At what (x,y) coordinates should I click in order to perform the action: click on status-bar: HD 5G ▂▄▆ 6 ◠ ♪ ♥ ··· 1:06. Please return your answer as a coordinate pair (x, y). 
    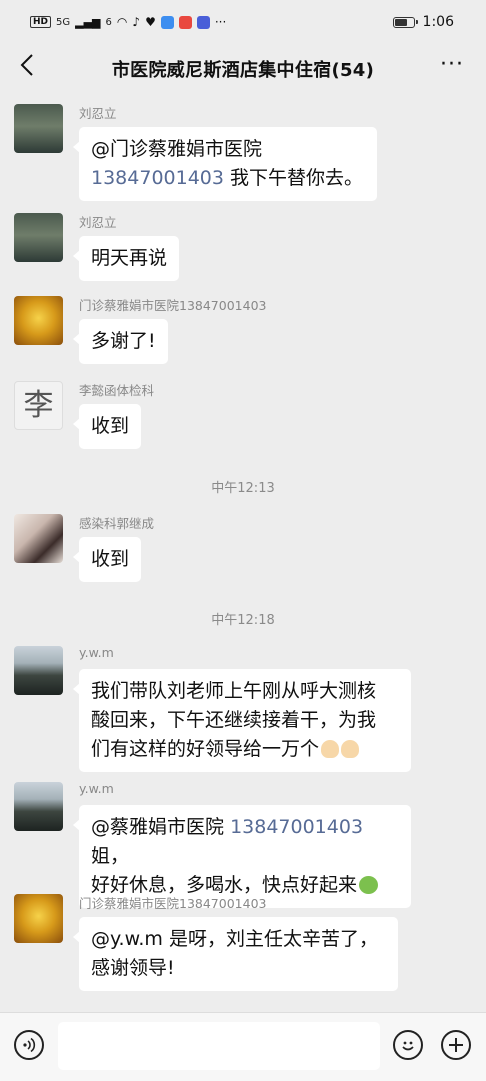
    Looking at the image, I should click on (243, 23).